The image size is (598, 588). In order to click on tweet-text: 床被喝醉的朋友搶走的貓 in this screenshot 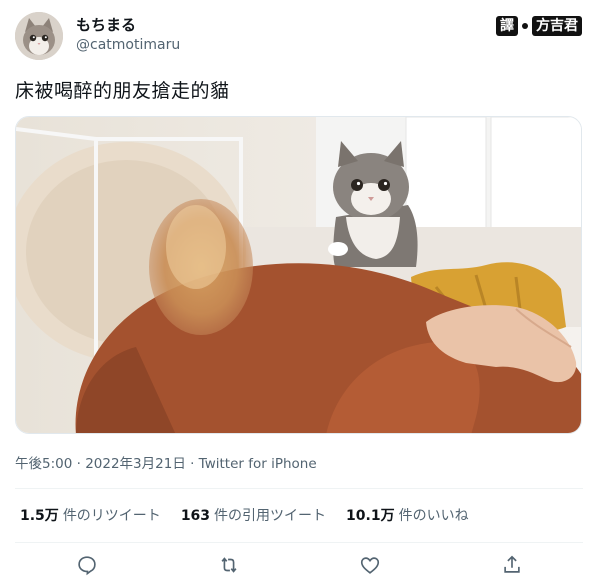, I will do `click(122, 91)`.